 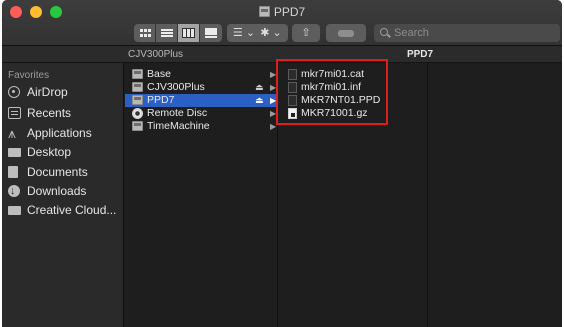 What do you see at coordinates (178, 126) in the screenshot?
I see `list-item-label: TimeMachine` at bounding box center [178, 126].